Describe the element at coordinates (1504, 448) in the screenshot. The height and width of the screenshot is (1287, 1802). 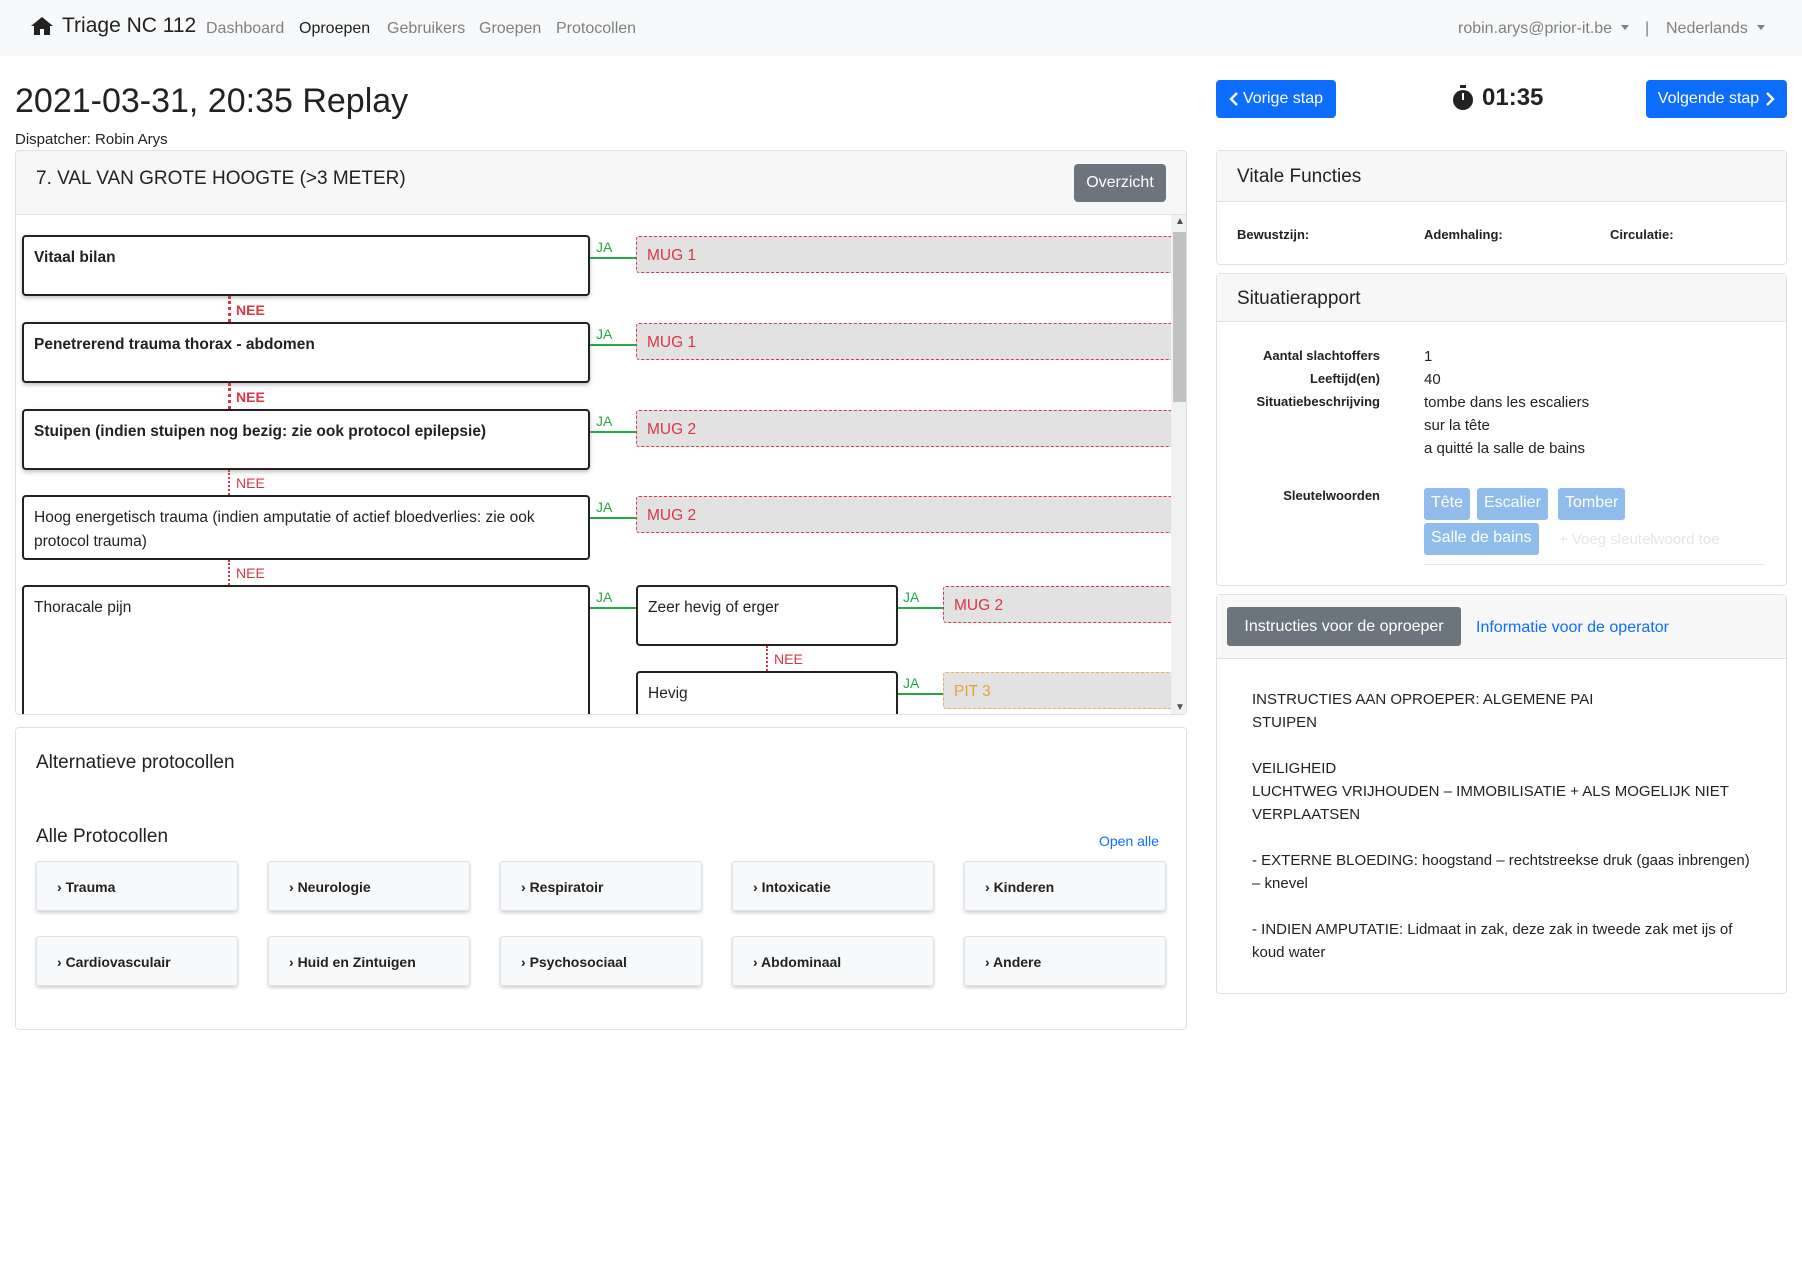
I see `description-line: a quitté la salle de bains` at that location.